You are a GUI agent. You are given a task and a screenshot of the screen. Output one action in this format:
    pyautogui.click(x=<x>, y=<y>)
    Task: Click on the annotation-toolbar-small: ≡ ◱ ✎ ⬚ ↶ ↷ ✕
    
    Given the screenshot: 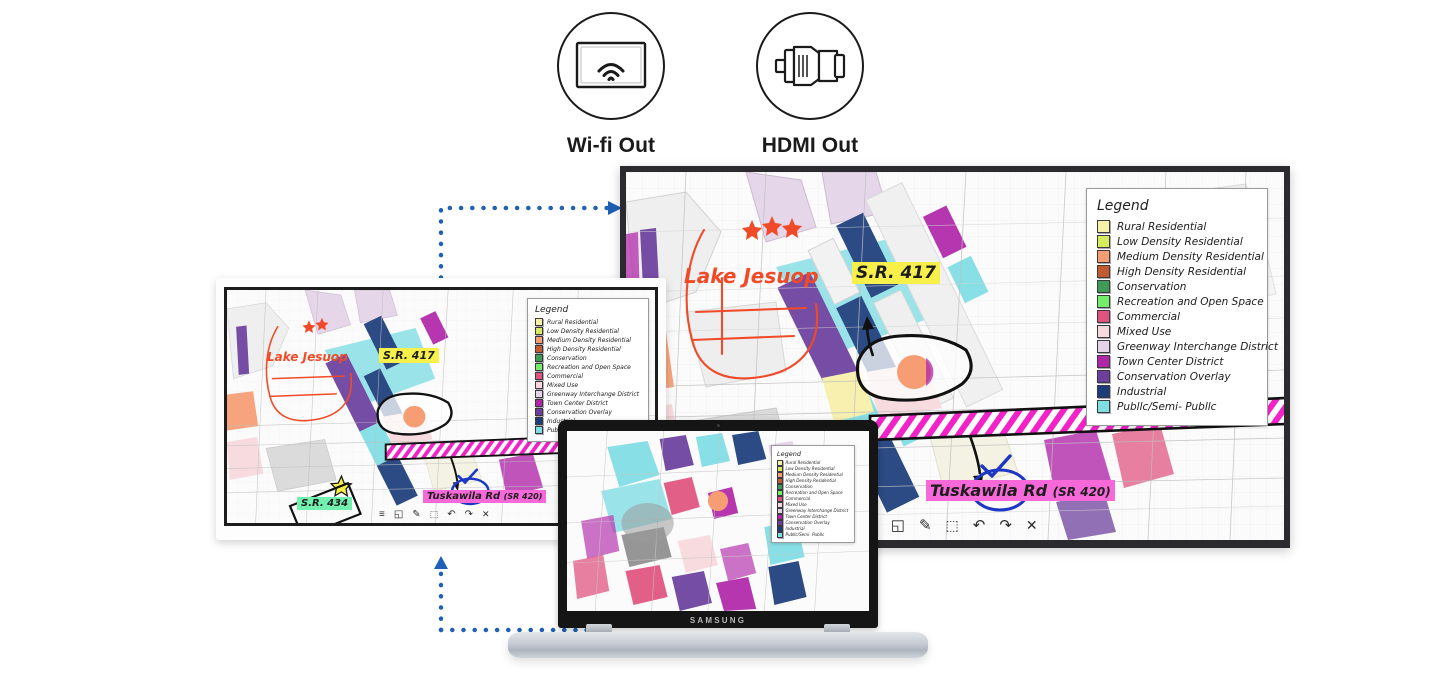 What is the action you would take?
    pyautogui.click(x=434, y=514)
    